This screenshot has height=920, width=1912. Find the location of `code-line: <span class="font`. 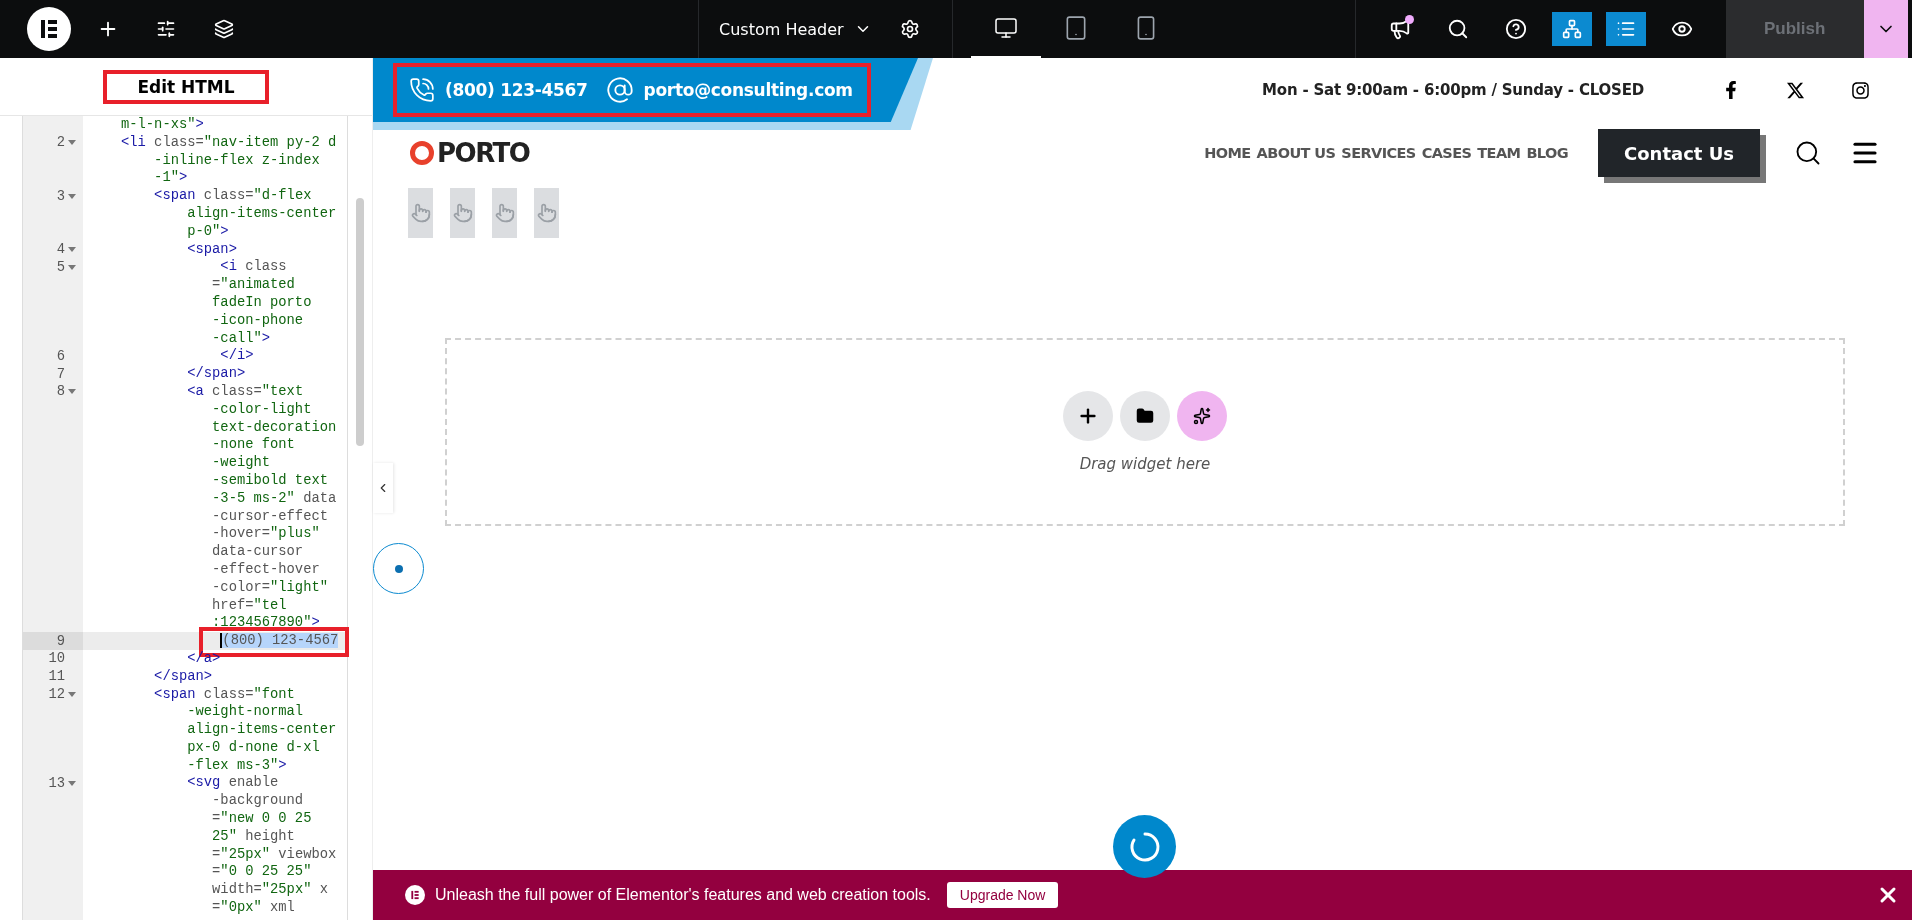

code-line: <span class="font is located at coordinates (224, 694).